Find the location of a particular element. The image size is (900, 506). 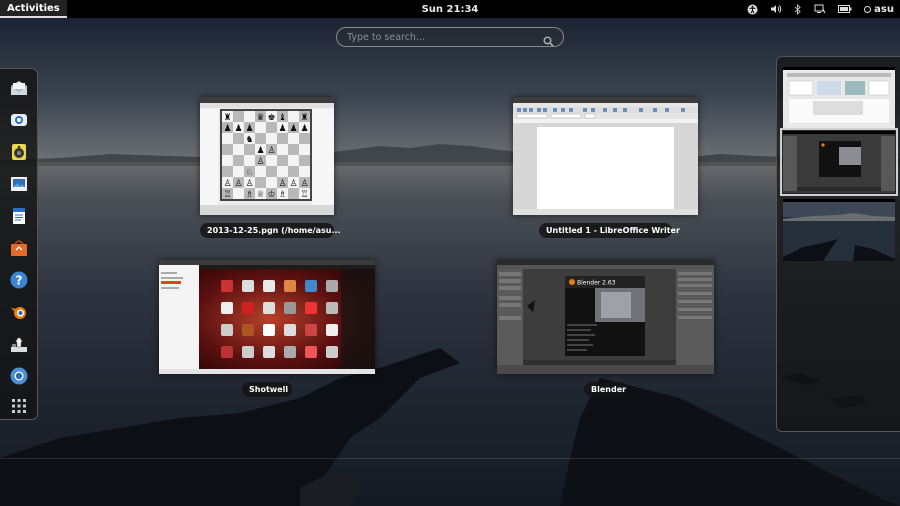

grid-icon is located at coordinates (19, 406).